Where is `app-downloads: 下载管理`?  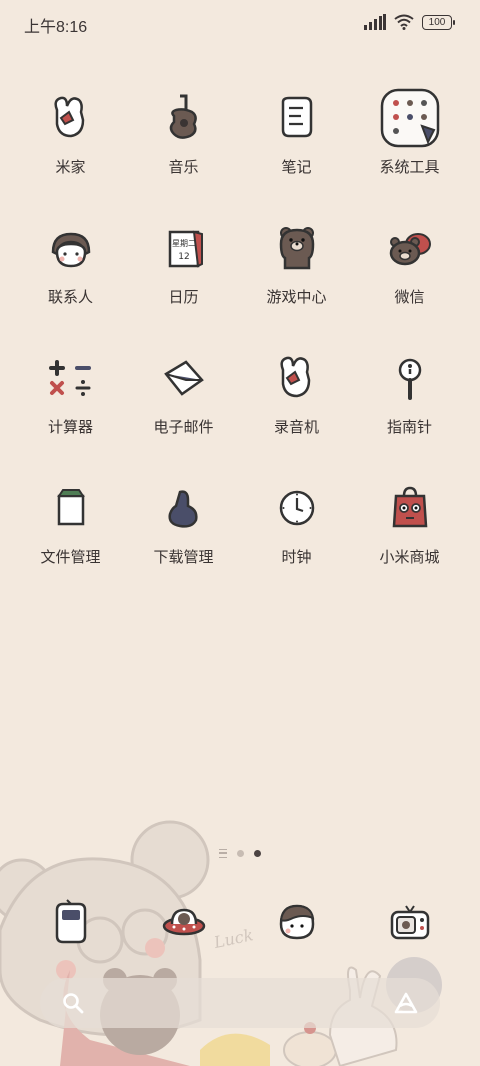 app-downloads: 下载管理 is located at coordinates (183, 531).